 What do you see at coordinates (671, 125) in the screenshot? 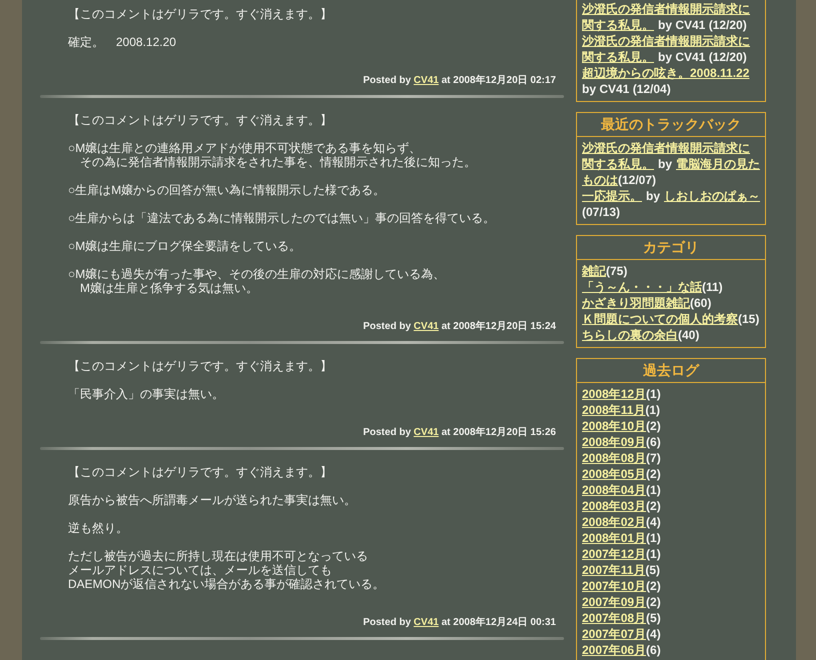
I see `panel-title: 最近のトラックバック` at bounding box center [671, 125].